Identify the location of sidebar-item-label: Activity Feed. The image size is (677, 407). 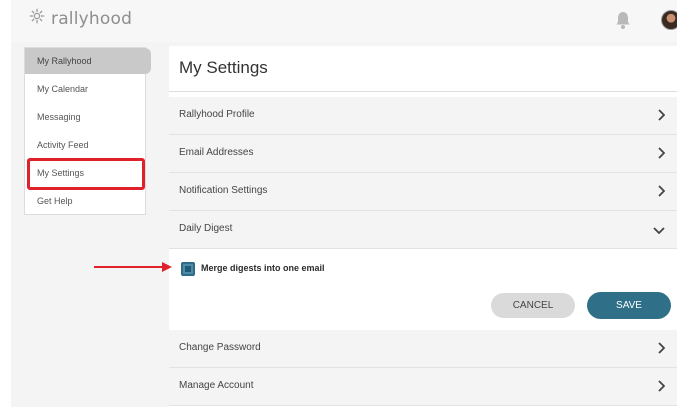
(63, 145).